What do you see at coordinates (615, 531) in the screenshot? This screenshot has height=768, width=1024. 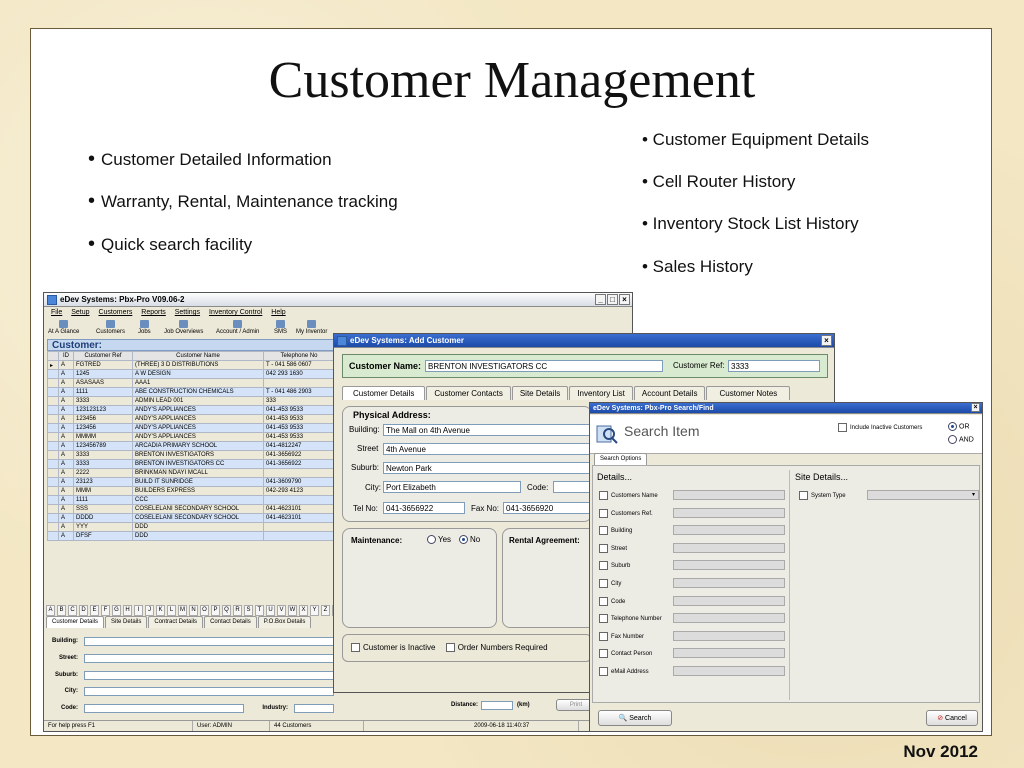 I see `search-field-option: Building` at bounding box center [615, 531].